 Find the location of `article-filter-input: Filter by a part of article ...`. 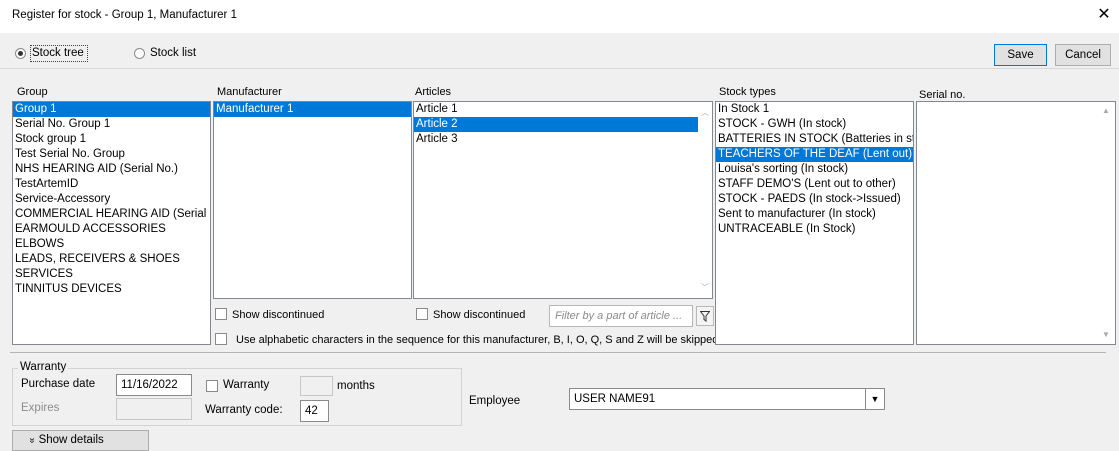

article-filter-input: Filter by a part of article ... is located at coordinates (621, 316).